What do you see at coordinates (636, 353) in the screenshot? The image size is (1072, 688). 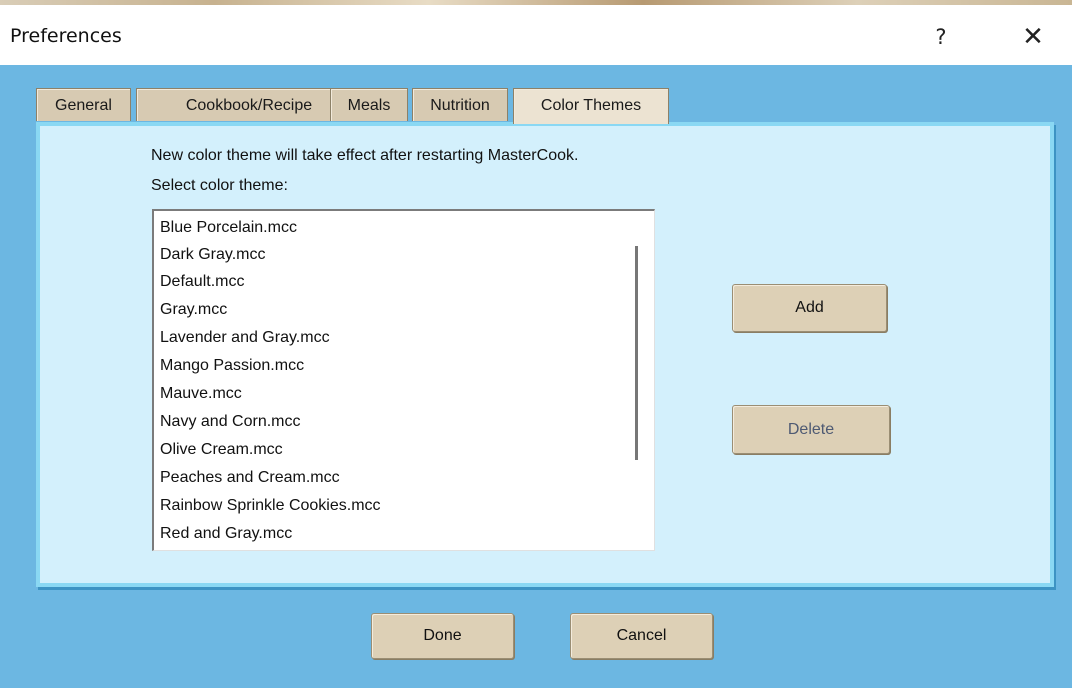 I see `list-scrollbar-thumb` at bounding box center [636, 353].